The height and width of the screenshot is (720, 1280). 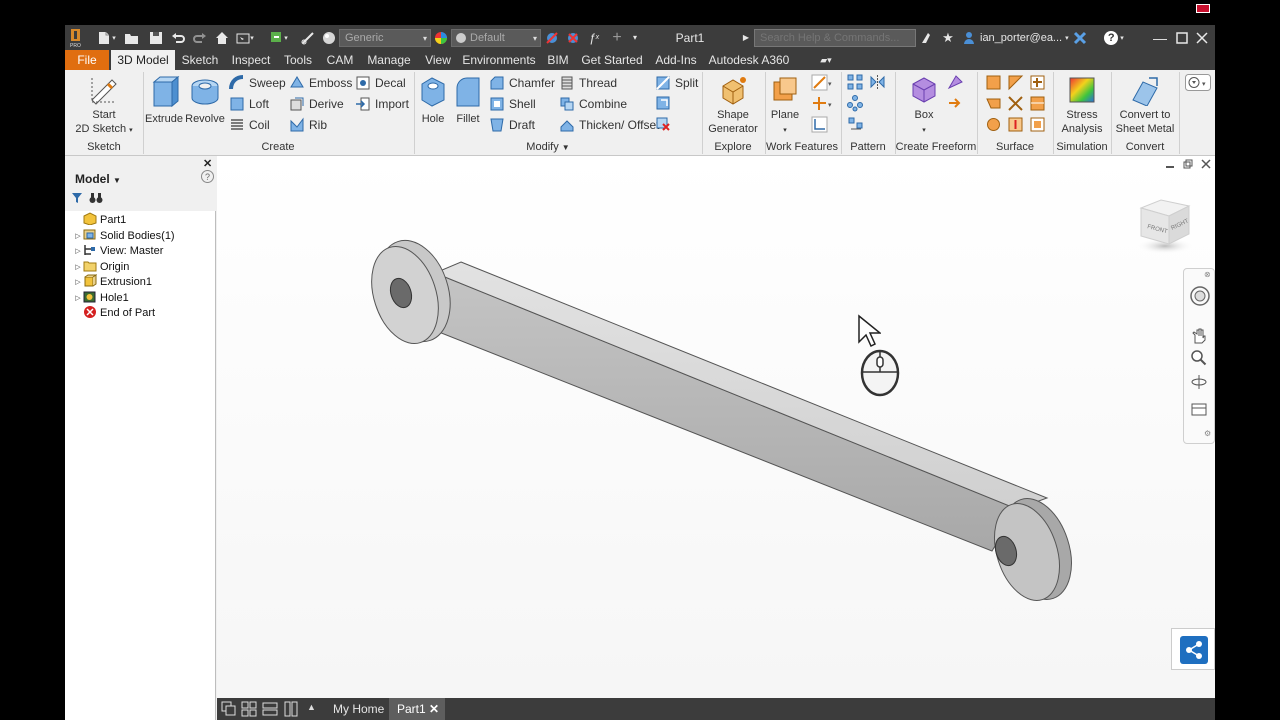 What do you see at coordinates (1170, 164) in the screenshot?
I see `canvas-minimize-icon` at bounding box center [1170, 164].